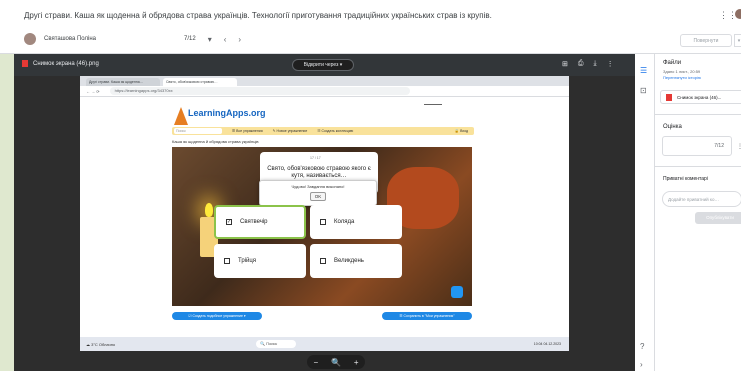 The image size is (741, 371). Describe the element at coordinates (356, 222) in the screenshot. I see `answer-option: Коляда` at that location.